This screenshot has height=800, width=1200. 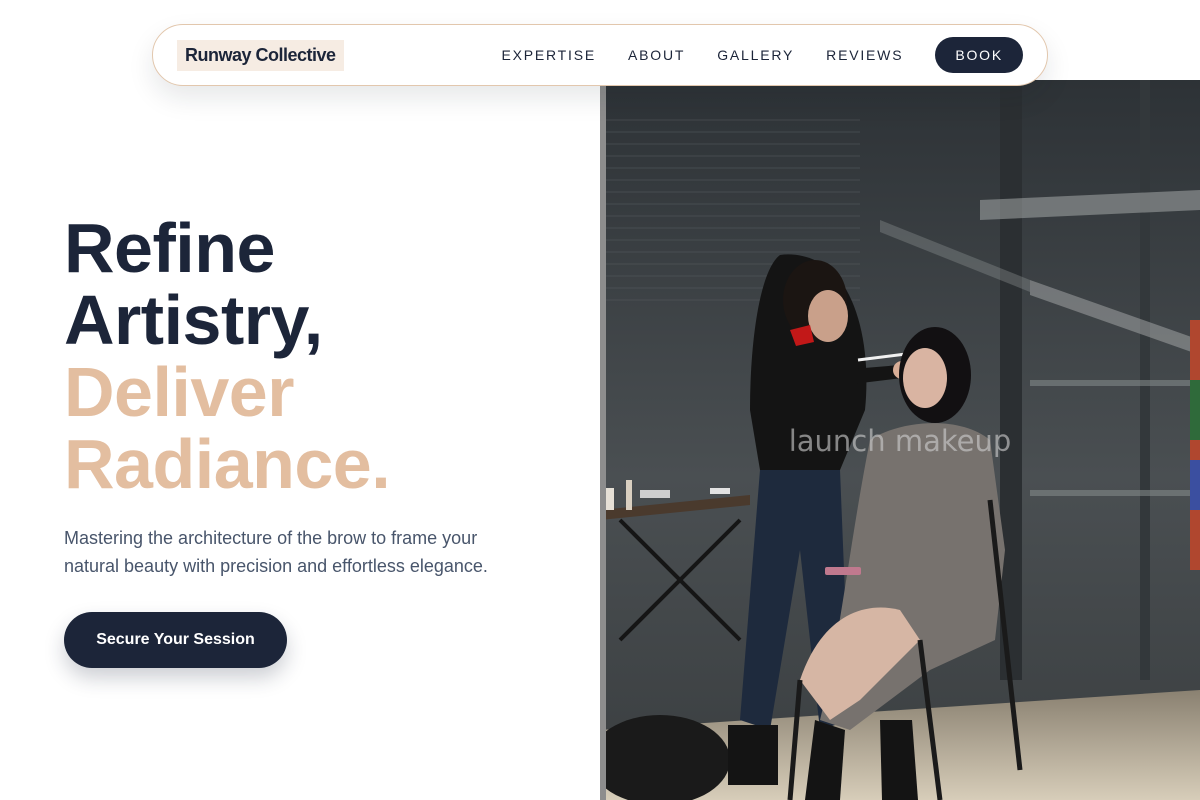 What do you see at coordinates (175, 640) in the screenshot?
I see `secure-session-button: Secure Your Session` at bounding box center [175, 640].